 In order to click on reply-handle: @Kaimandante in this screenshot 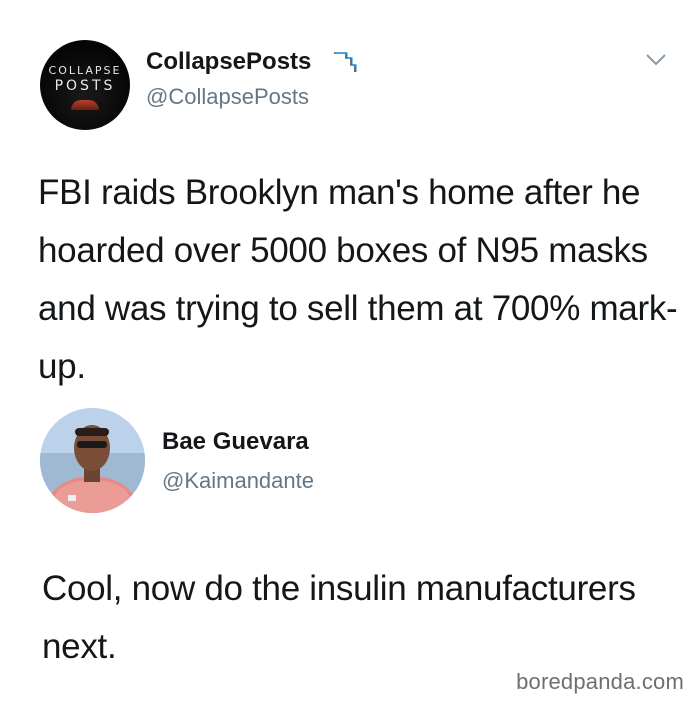, I will do `click(238, 481)`.